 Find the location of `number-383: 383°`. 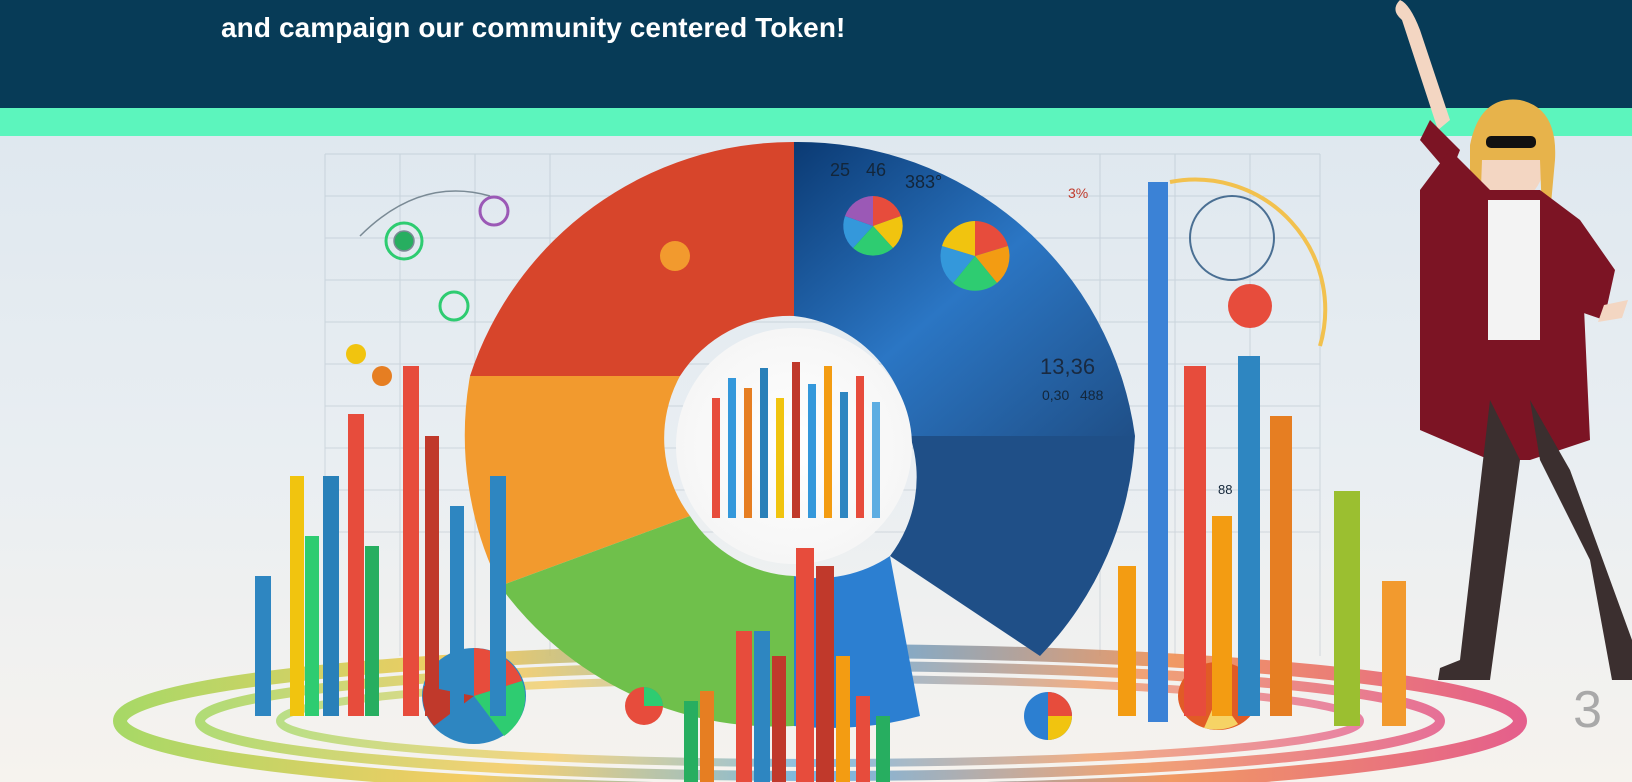

number-383: 383° is located at coordinates (923, 182).